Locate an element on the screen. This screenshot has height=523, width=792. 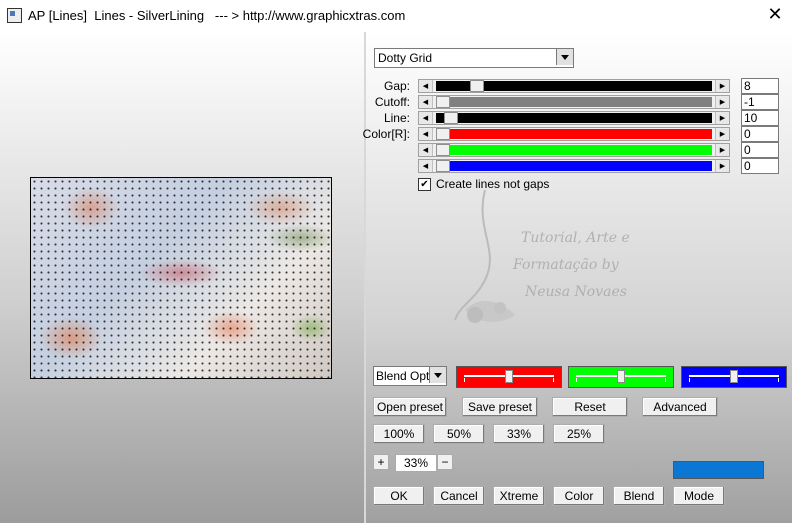
create-lines-checkbox: ✔ is located at coordinates (424, 184).